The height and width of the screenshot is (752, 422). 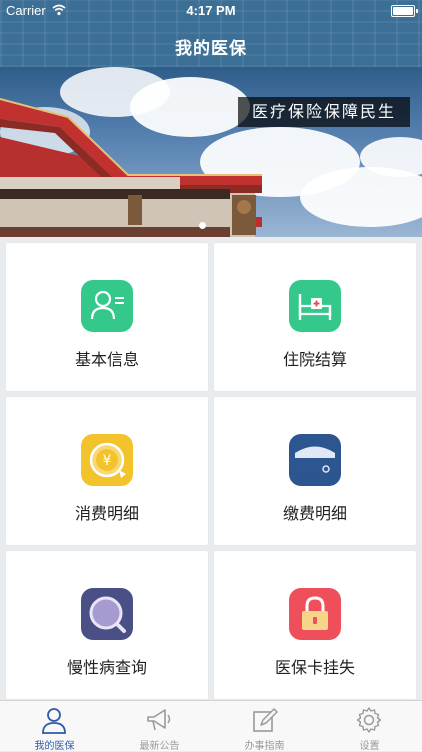 I want to click on edit-note-icon, so click(x=265, y=720).